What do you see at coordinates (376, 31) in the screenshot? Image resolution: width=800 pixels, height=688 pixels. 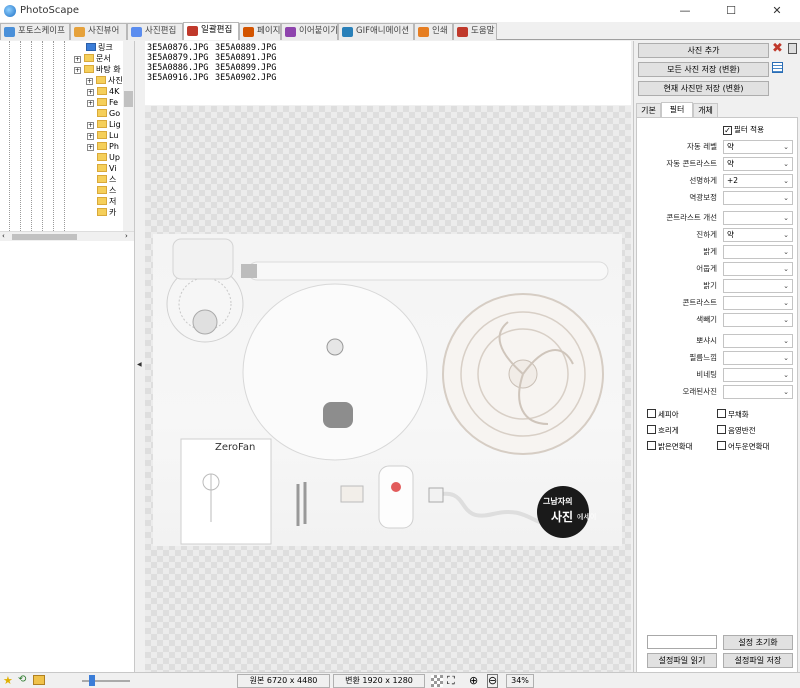 I see `tab-7: GIF애니메이션` at bounding box center [376, 31].